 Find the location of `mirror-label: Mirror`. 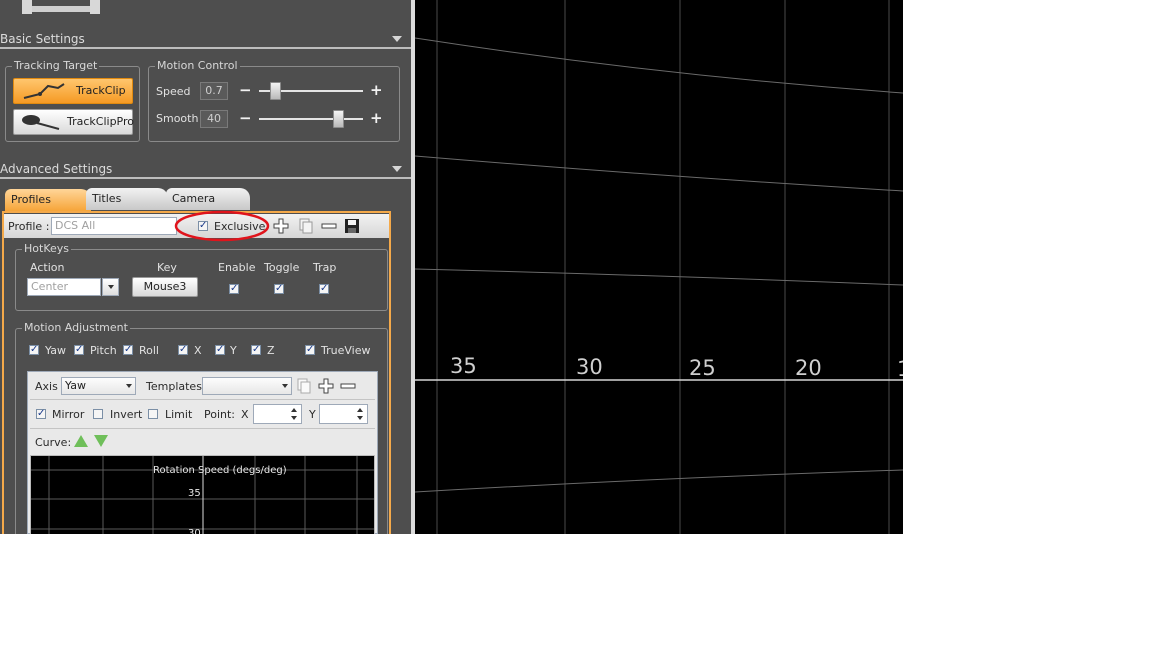

mirror-label: Mirror is located at coordinates (68, 414).